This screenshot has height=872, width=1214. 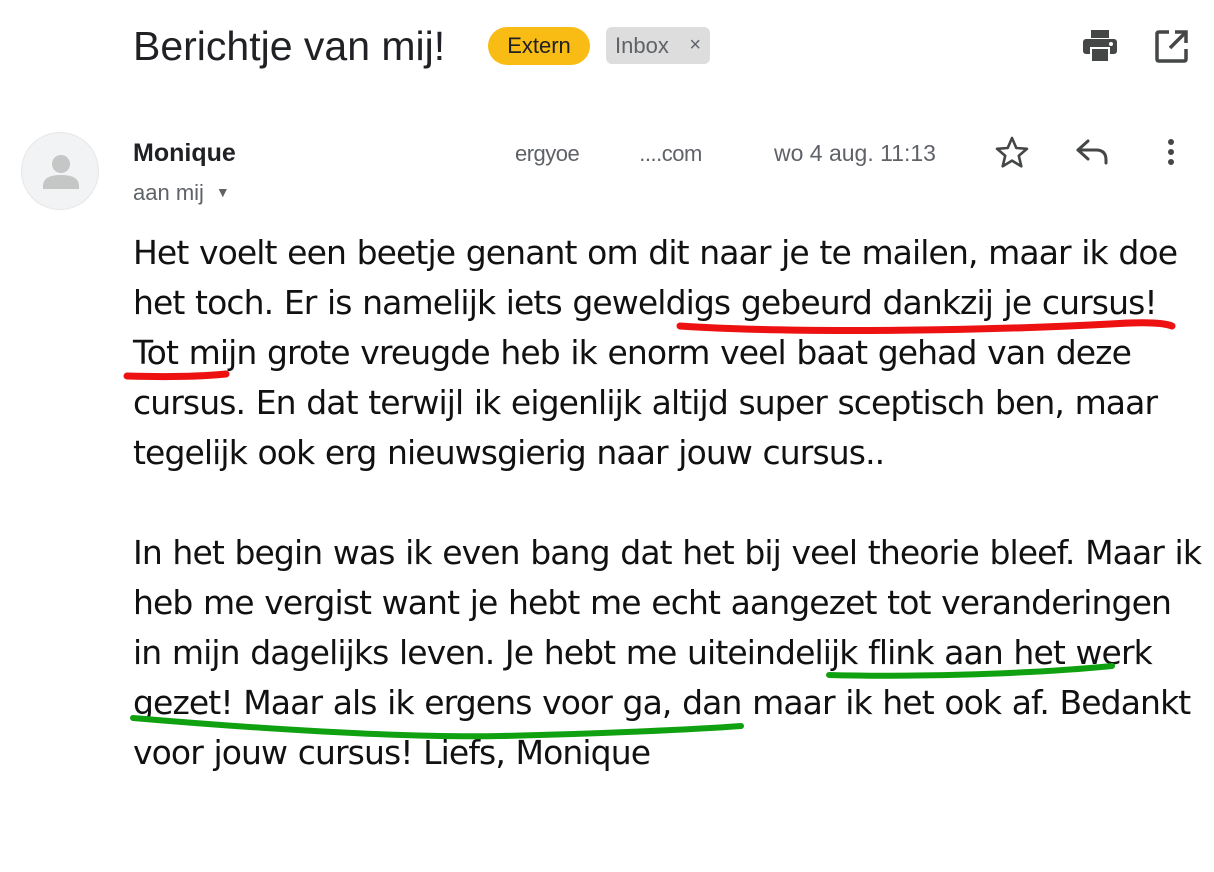 What do you see at coordinates (1171, 153) in the screenshot?
I see `more-vert-icon` at bounding box center [1171, 153].